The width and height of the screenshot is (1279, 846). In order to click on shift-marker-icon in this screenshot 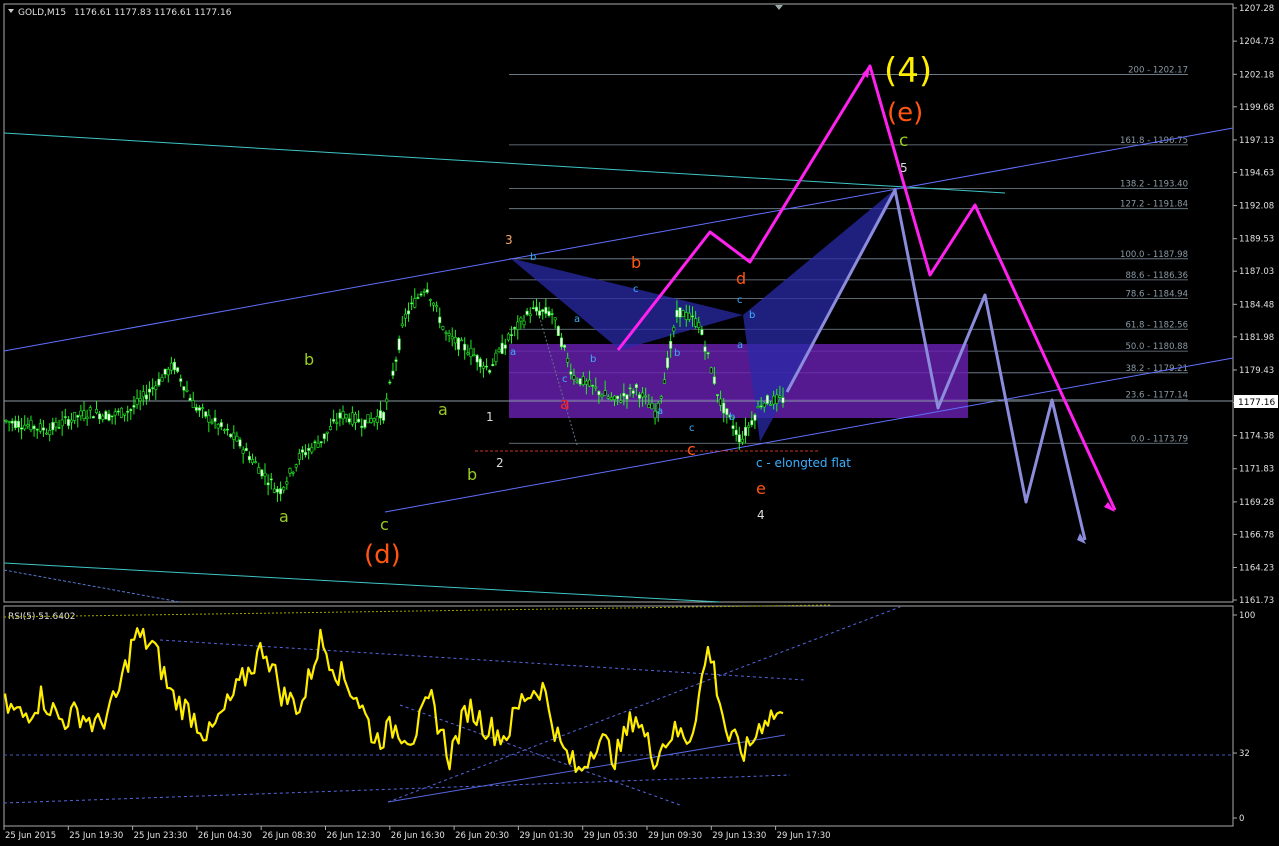, I will do `click(779, 7)`.